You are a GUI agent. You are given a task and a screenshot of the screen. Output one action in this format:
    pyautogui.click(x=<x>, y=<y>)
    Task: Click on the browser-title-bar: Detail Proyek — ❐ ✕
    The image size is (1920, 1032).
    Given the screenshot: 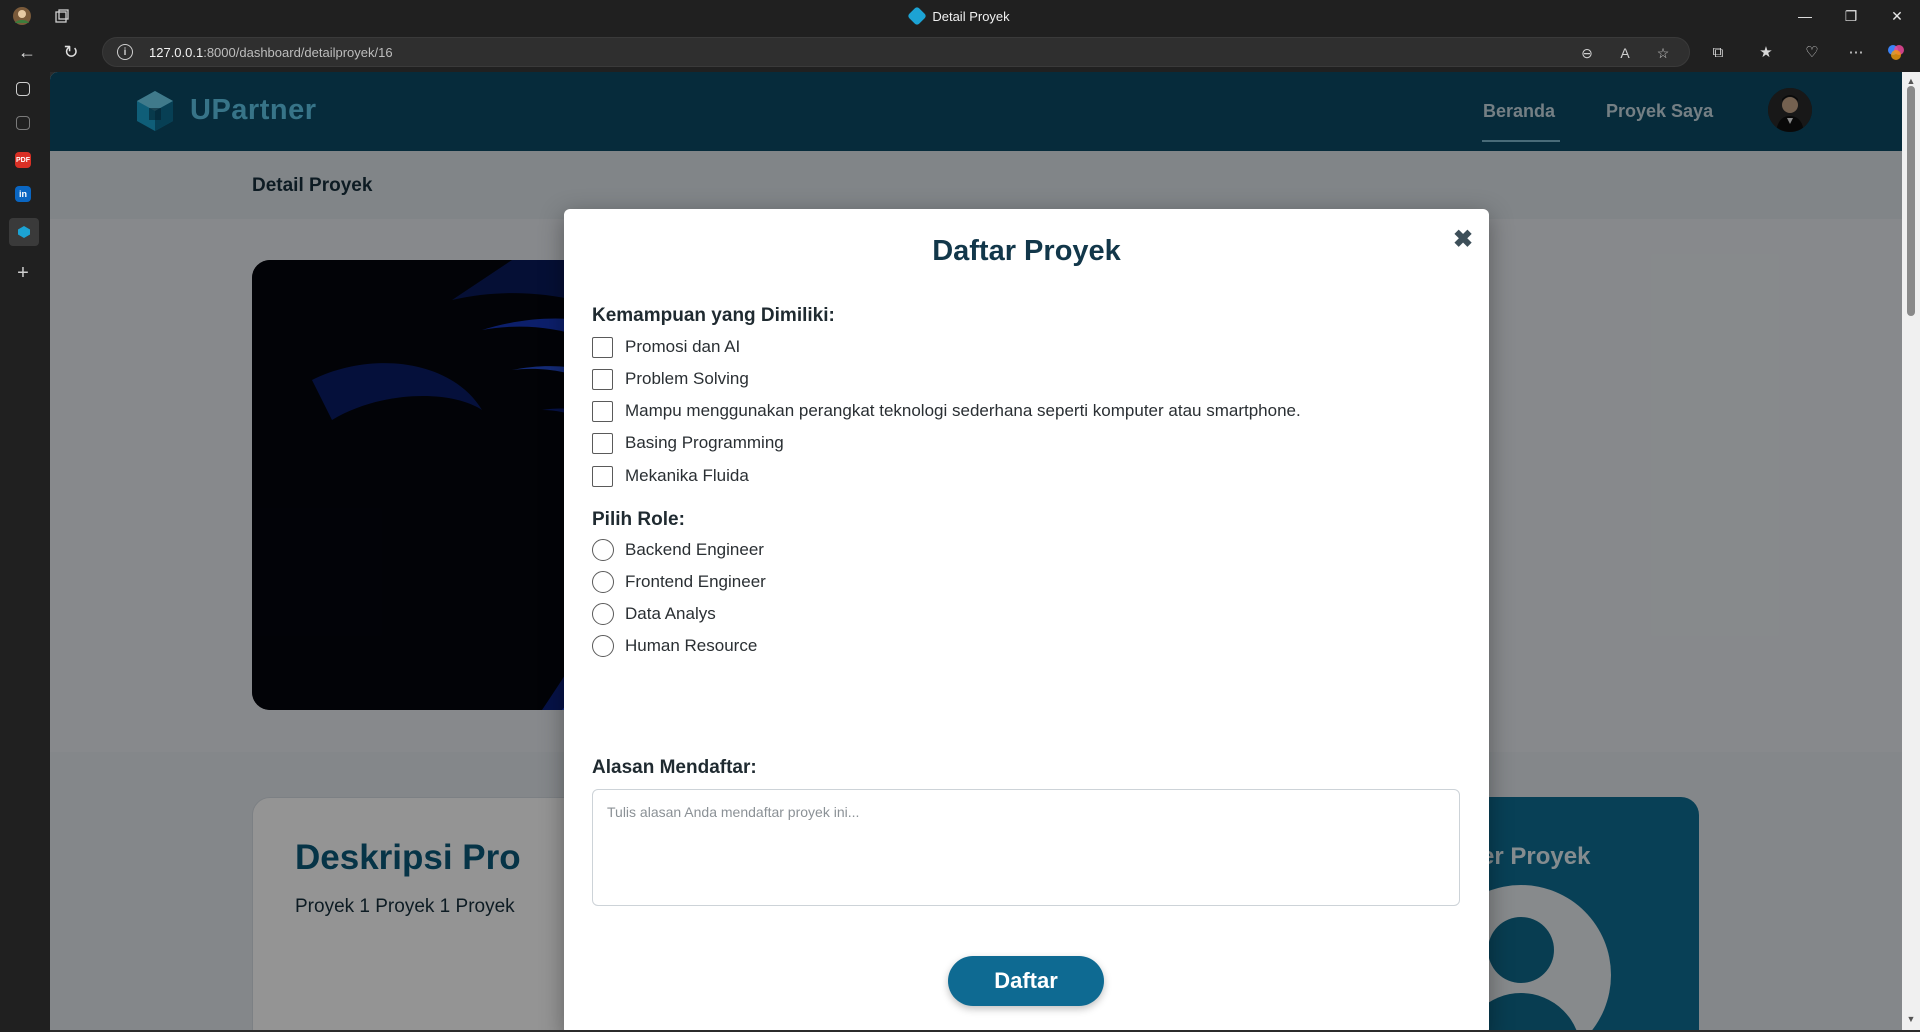 What is the action you would take?
    pyautogui.click(x=960, y=16)
    